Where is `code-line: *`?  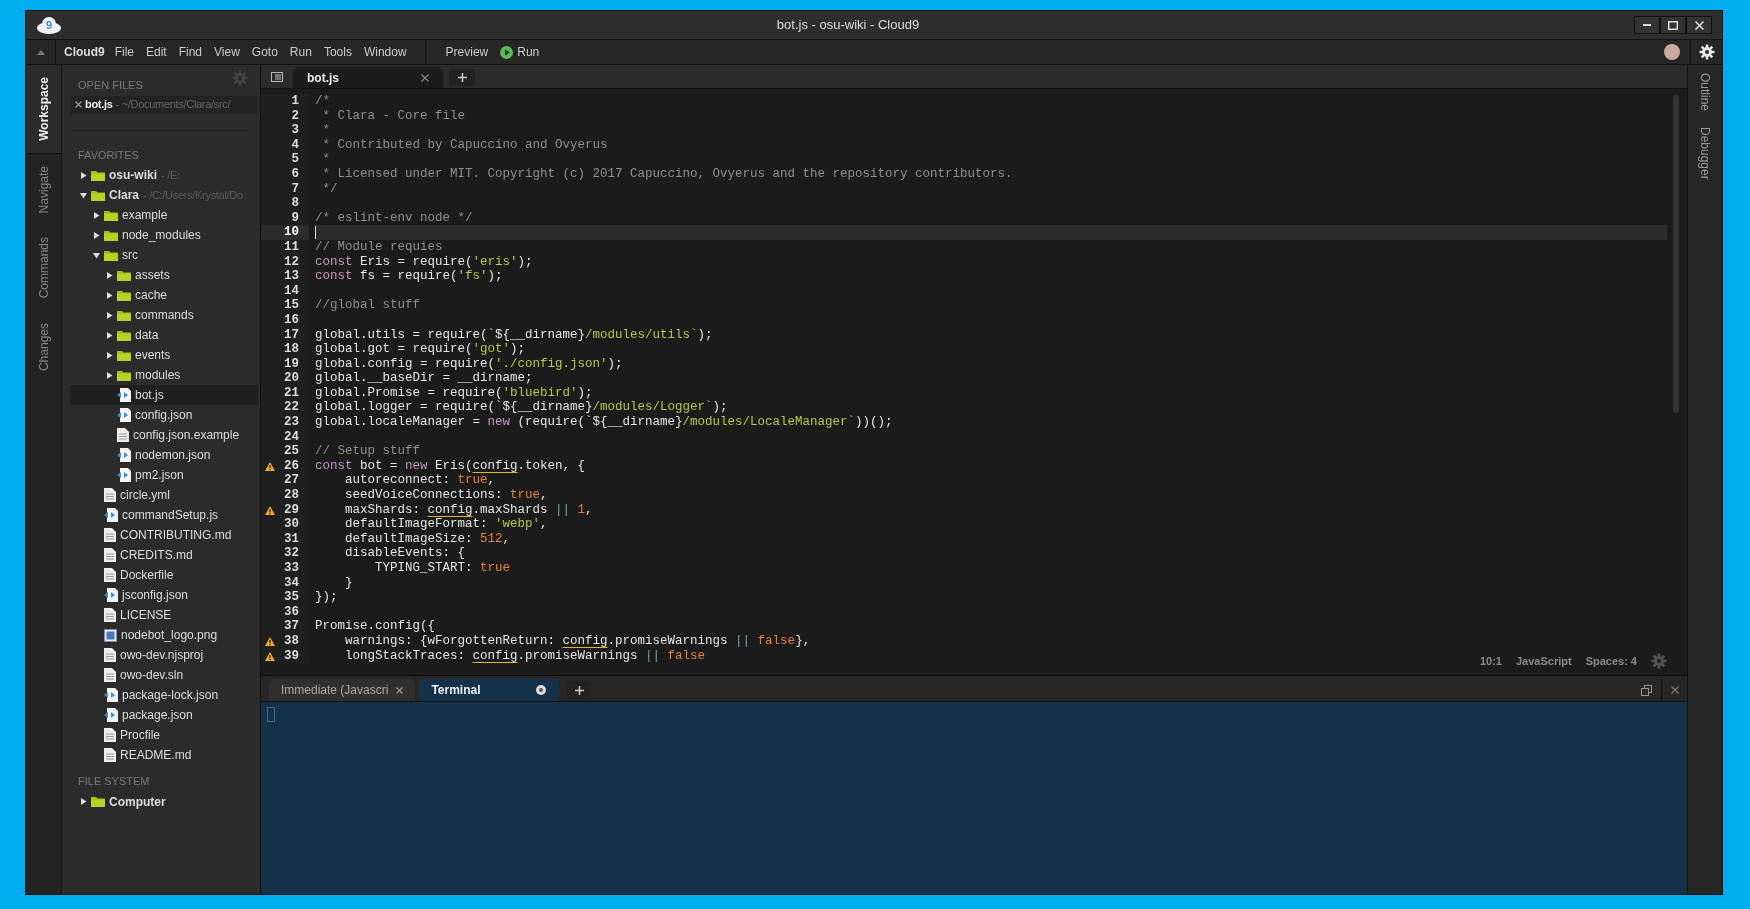
code-line: * is located at coordinates (325, 159).